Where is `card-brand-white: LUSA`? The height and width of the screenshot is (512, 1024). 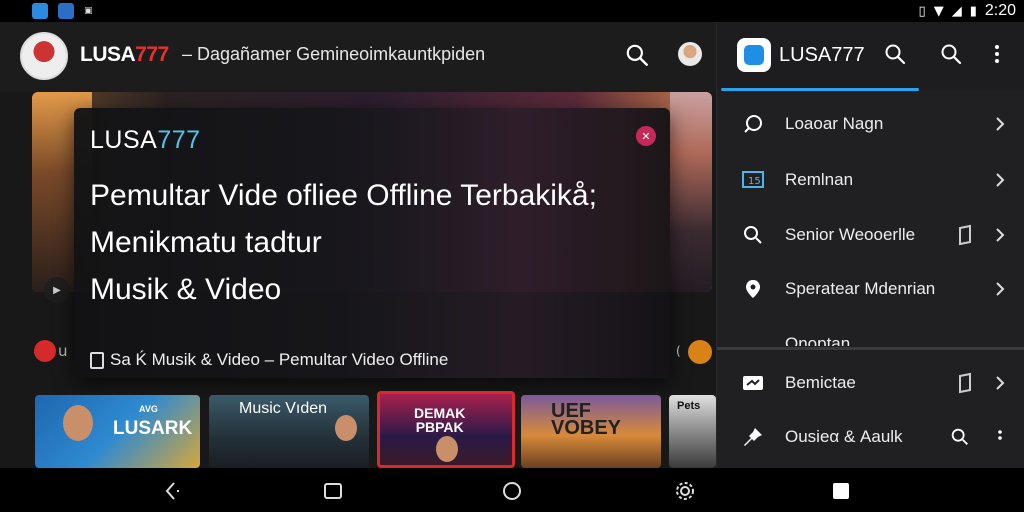
card-brand-white: LUSA is located at coordinates (124, 140).